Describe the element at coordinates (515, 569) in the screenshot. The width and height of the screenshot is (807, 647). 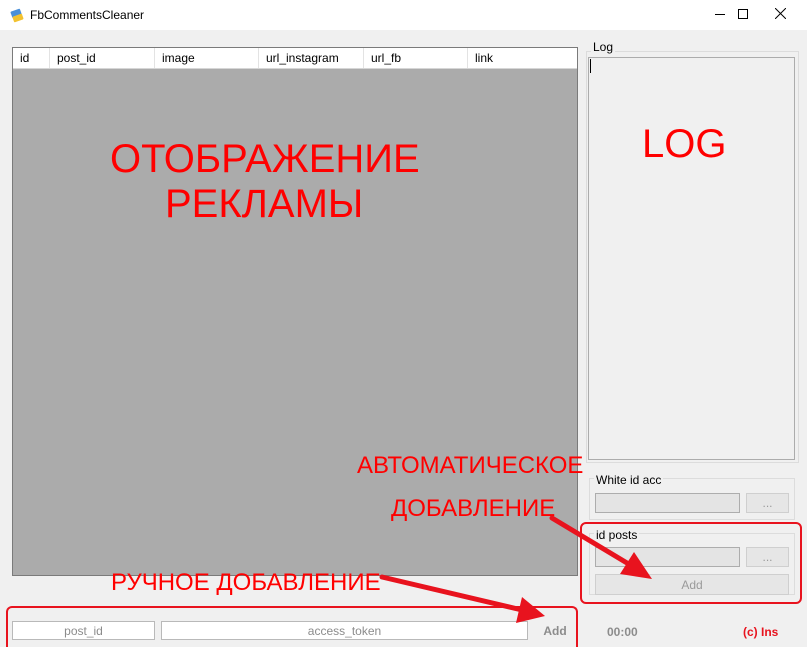
I see `annotation-arrows` at that location.